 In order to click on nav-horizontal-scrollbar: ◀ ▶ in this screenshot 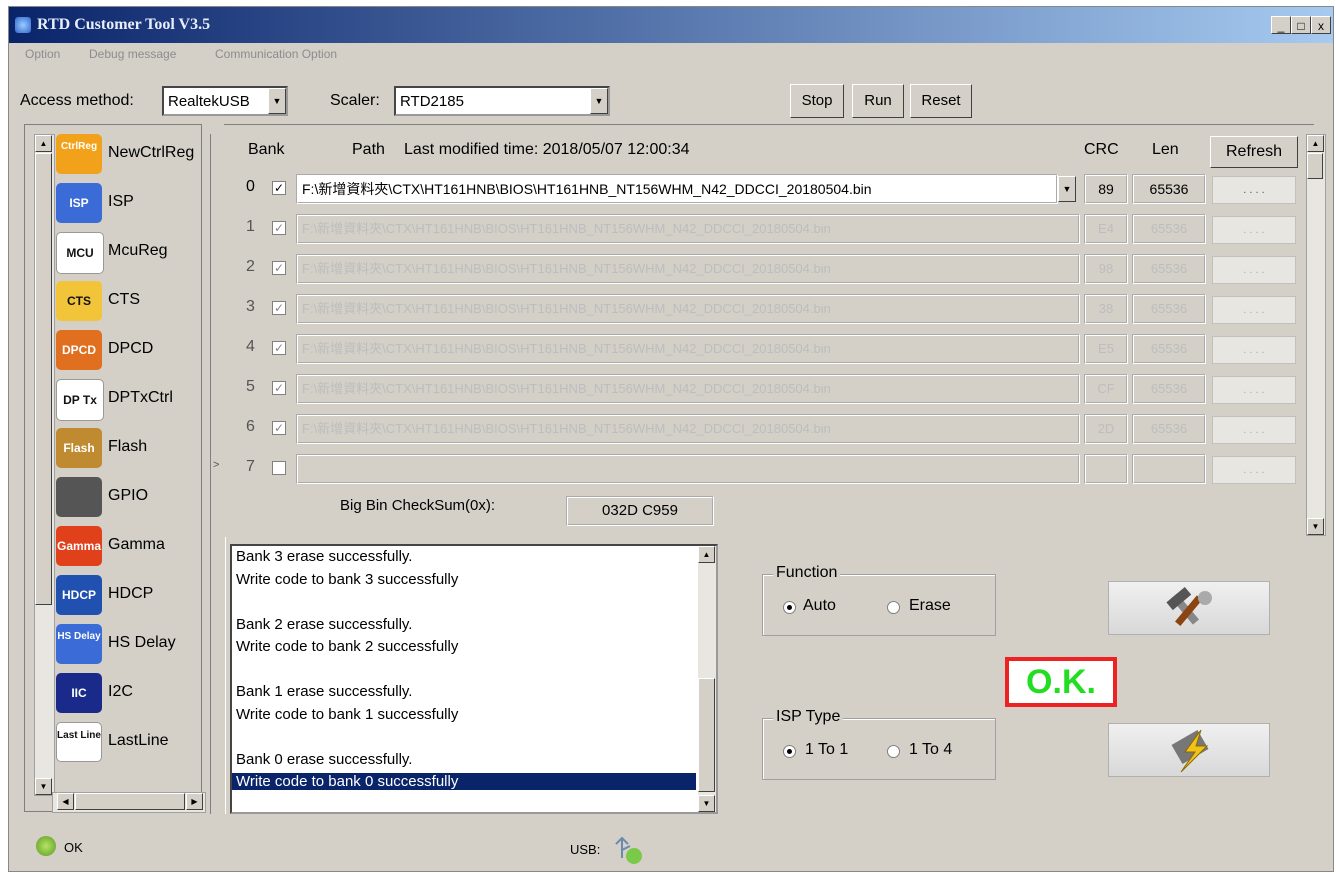, I will do `click(129, 802)`.